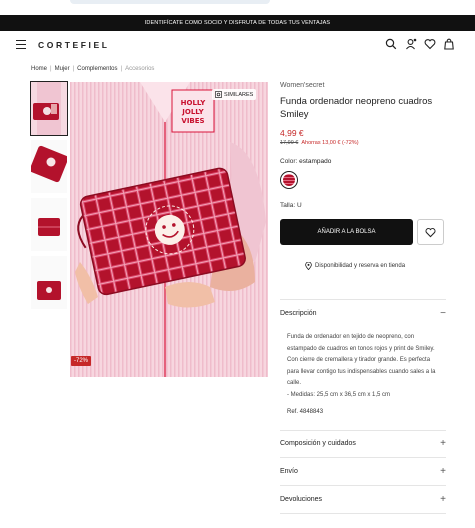 This screenshot has width=475, height=528. I want to click on breadcrumb-home: Home, so click(39, 69).